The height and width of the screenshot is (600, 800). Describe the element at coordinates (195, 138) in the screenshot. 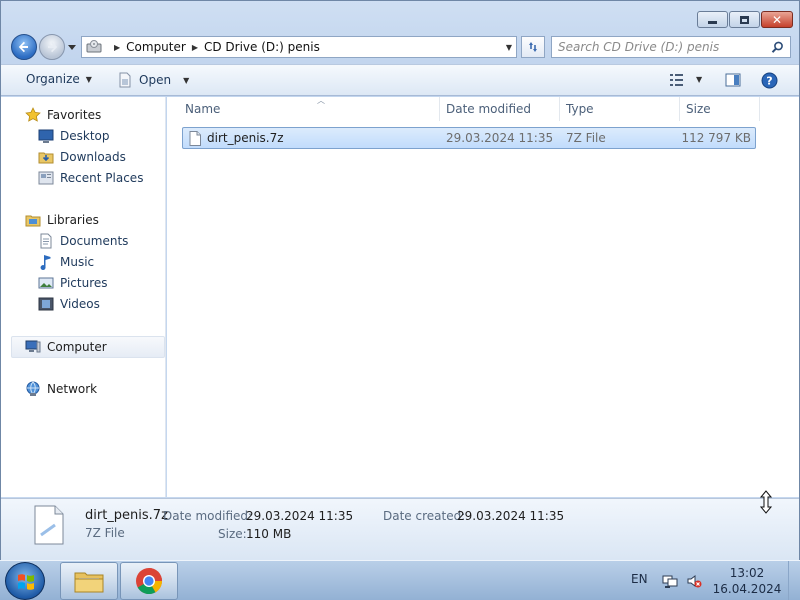

I see `archive-file-icon` at that location.